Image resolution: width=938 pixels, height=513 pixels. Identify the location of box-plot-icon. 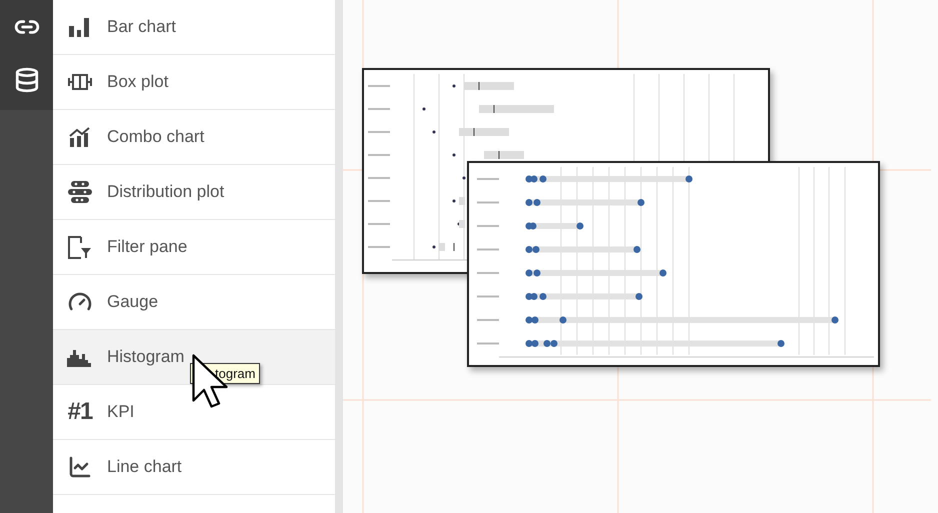
(80, 82).